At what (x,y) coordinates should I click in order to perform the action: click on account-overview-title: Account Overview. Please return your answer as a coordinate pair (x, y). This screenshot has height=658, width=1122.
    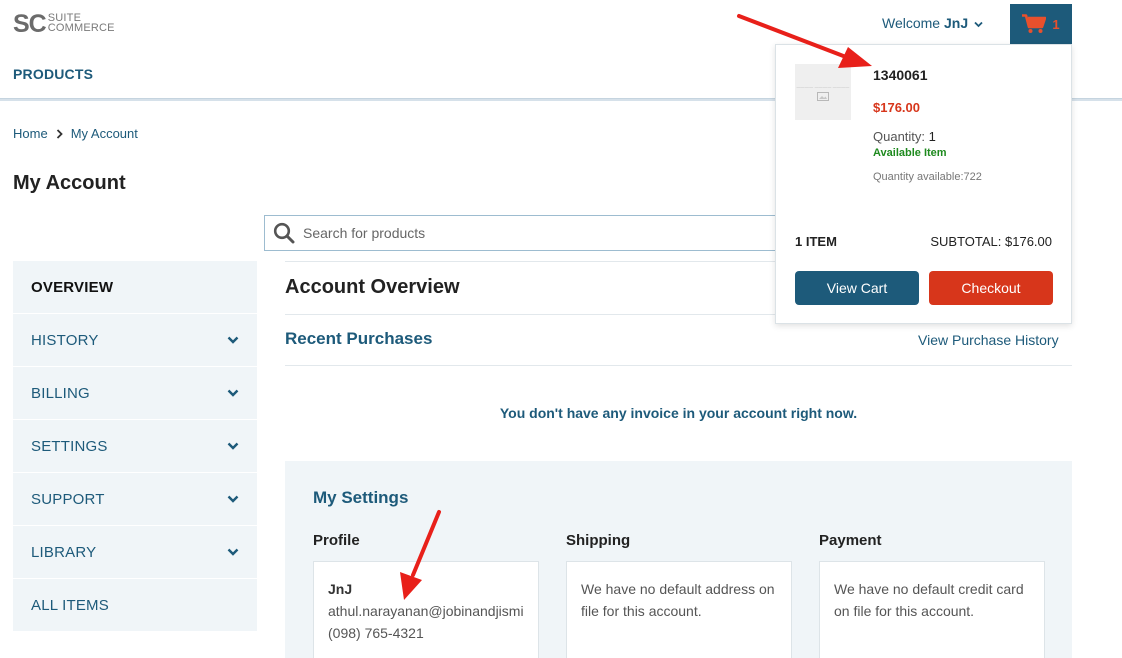
    Looking at the image, I should click on (372, 287).